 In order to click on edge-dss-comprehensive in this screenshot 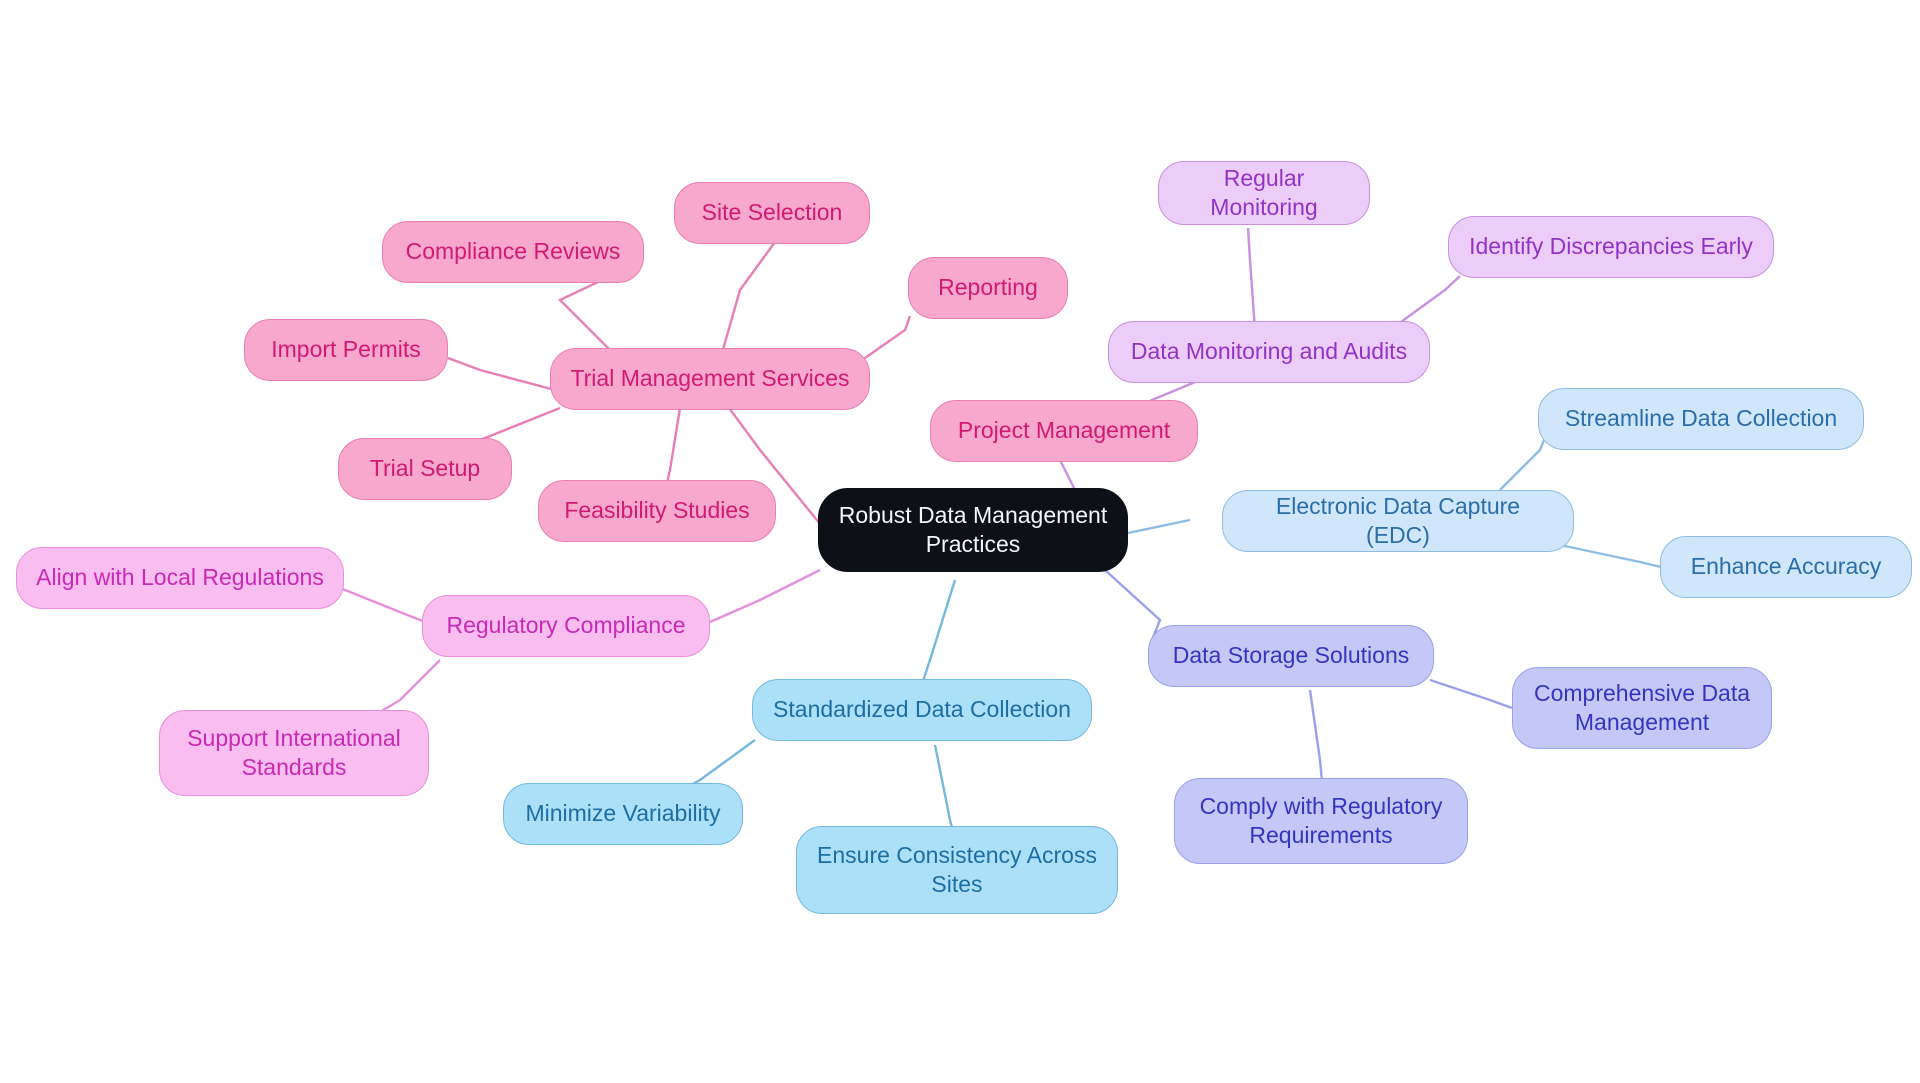, I will do `click(1471, 694)`.